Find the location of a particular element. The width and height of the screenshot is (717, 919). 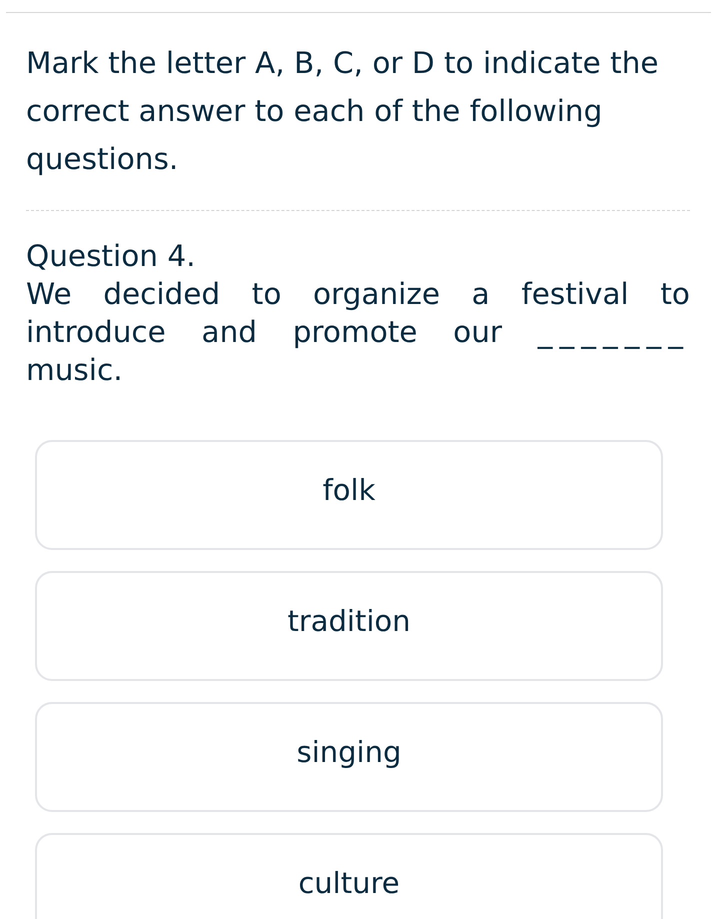

question-text: We decided to organize a festival to introduce and promote our _______ music. is located at coordinates (358, 332).